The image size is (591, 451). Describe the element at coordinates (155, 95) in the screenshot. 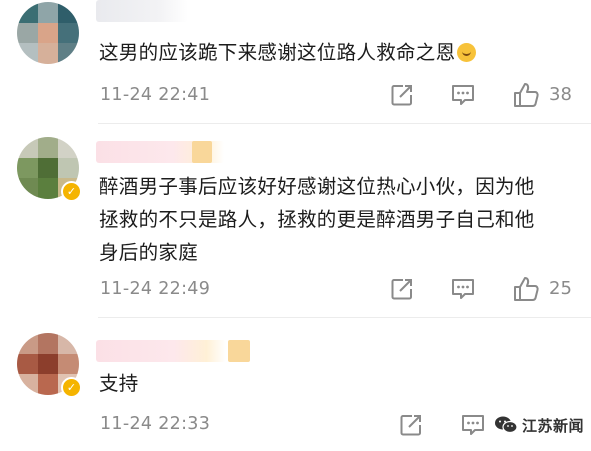

I see `comment-time: 11-24 22:41` at that location.